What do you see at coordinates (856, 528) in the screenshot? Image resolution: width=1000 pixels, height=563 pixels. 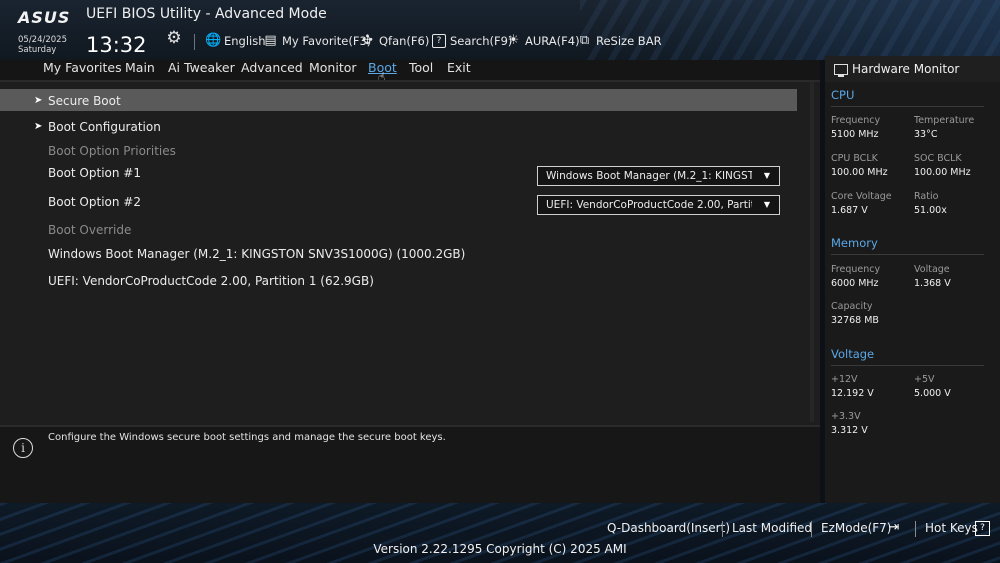 I see `ezmode-button: EzMode(F7)` at bounding box center [856, 528].